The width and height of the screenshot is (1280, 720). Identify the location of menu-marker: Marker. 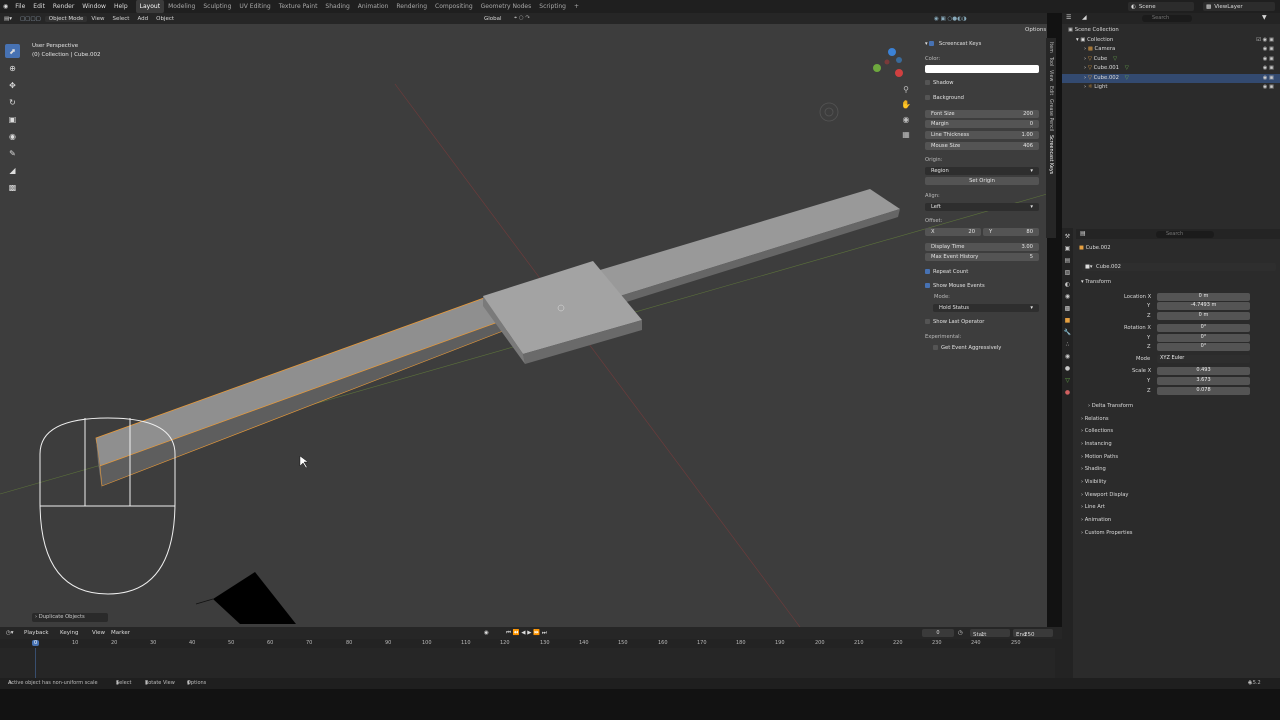
(120, 633).